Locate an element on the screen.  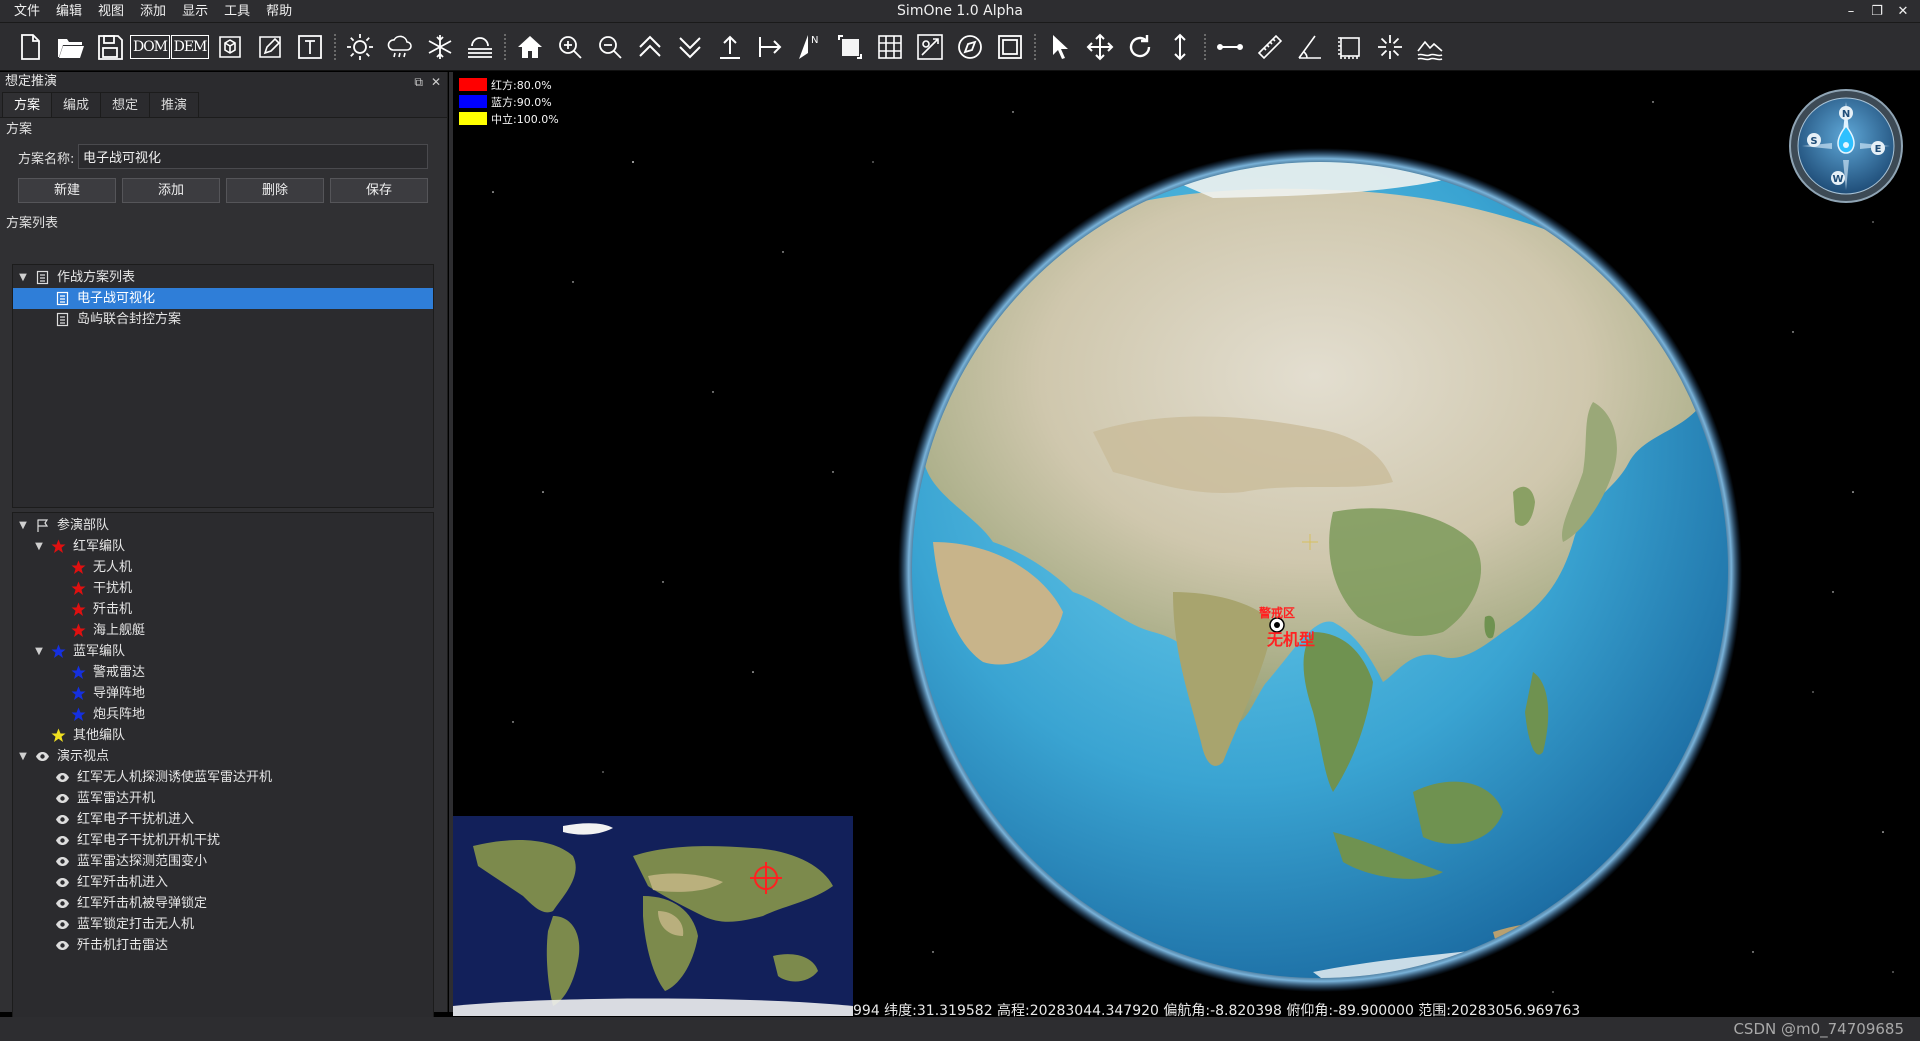
dom-icon: DOM is located at coordinates (150, 47).